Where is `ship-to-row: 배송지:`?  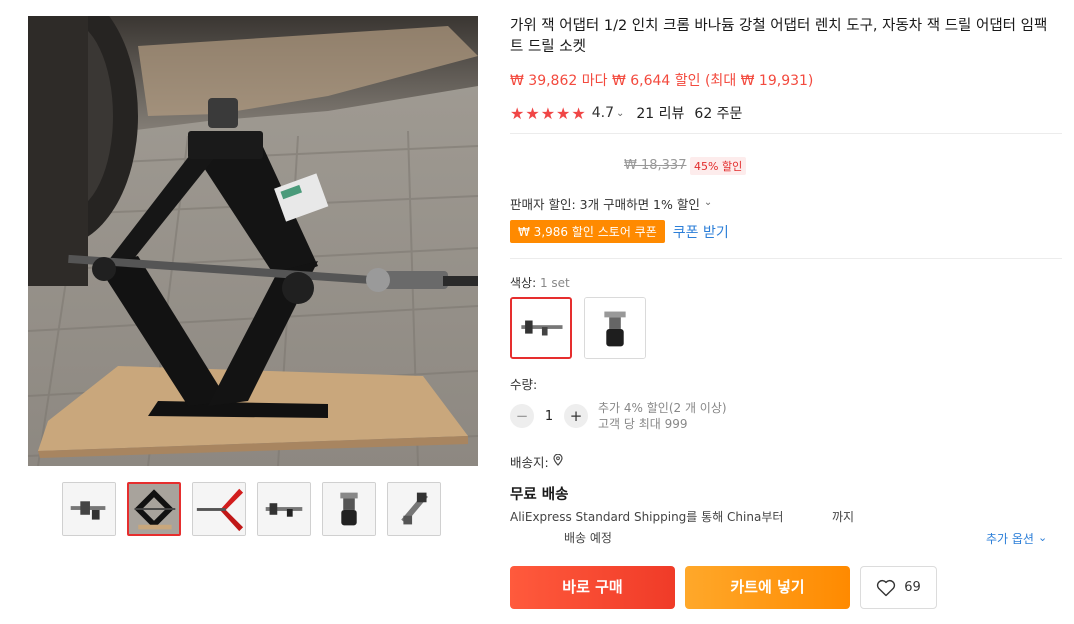
ship-to-row: 배송지: is located at coordinates (536, 461).